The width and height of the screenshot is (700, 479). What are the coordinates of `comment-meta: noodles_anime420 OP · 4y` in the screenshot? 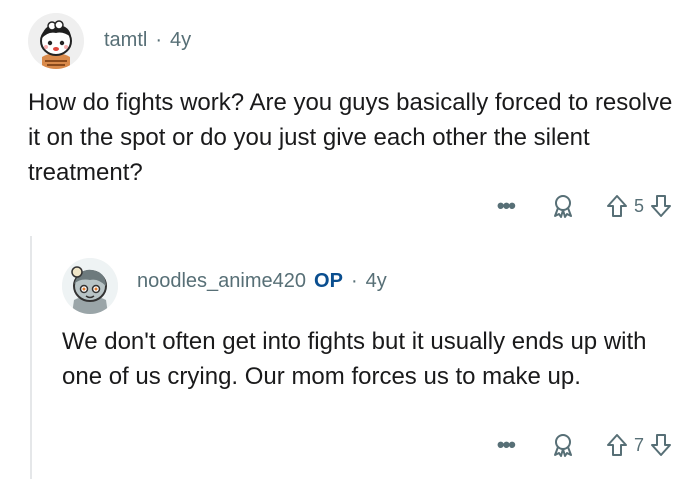 It's located at (262, 281).